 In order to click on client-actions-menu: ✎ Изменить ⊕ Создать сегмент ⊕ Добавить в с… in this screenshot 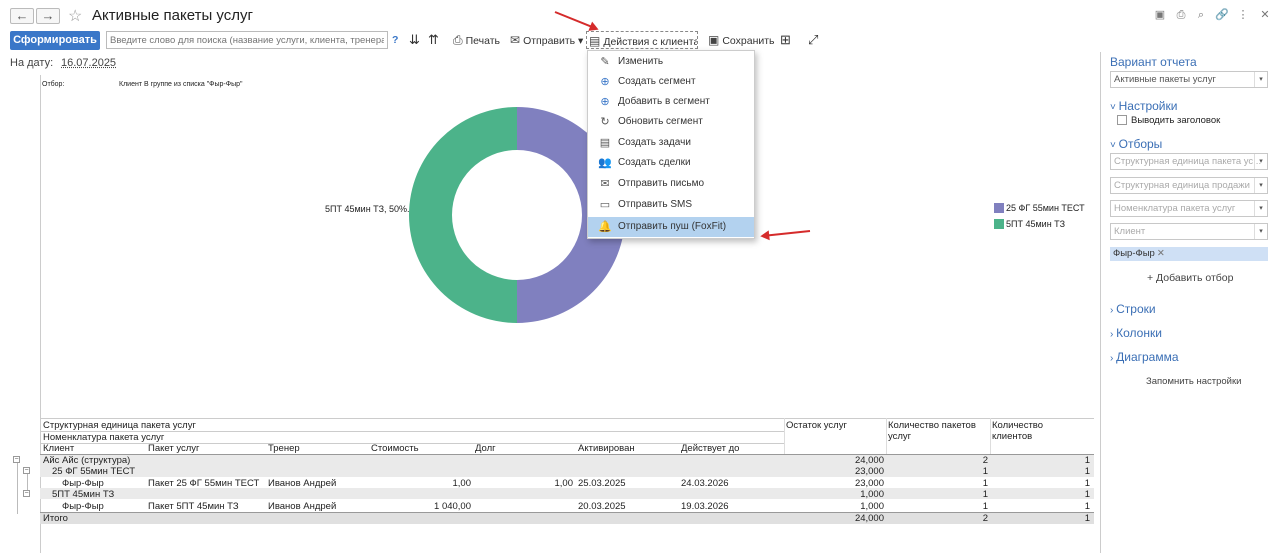, I will do `click(671, 144)`.